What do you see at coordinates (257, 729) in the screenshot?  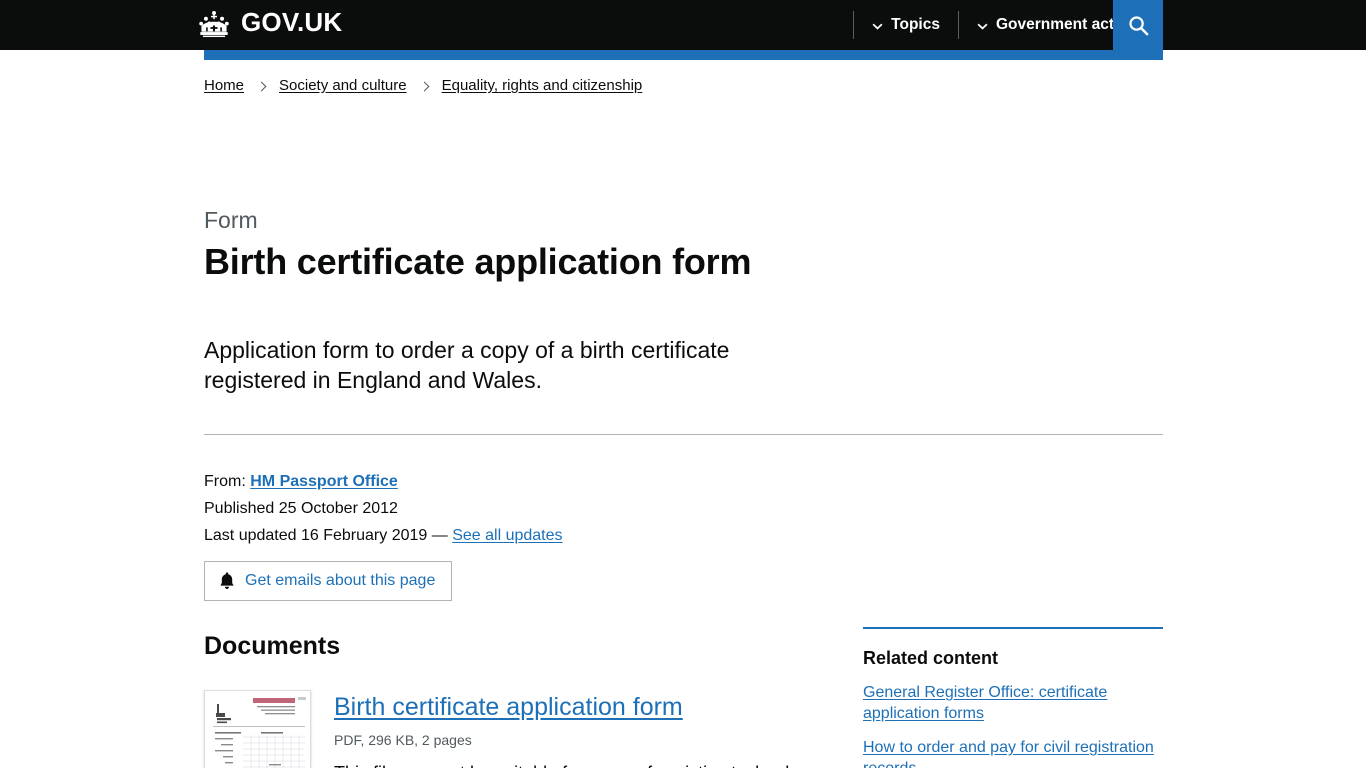 I see `document-thumbnail` at bounding box center [257, 729].